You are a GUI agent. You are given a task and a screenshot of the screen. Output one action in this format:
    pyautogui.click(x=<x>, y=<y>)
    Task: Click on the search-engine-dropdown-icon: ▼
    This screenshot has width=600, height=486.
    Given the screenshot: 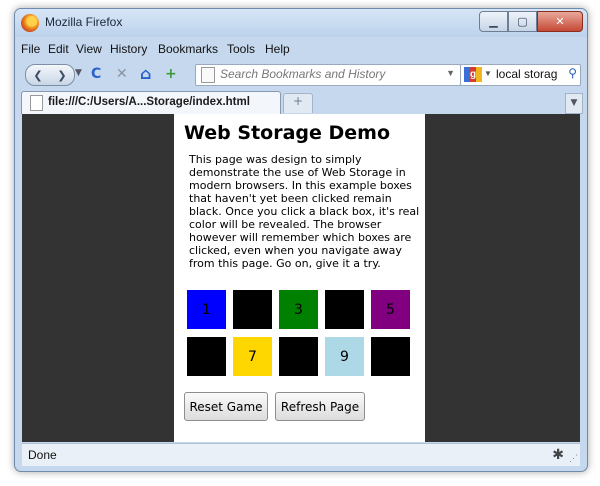 What is the action you would take?
    pyautogui.click(x=488, y=73)
    